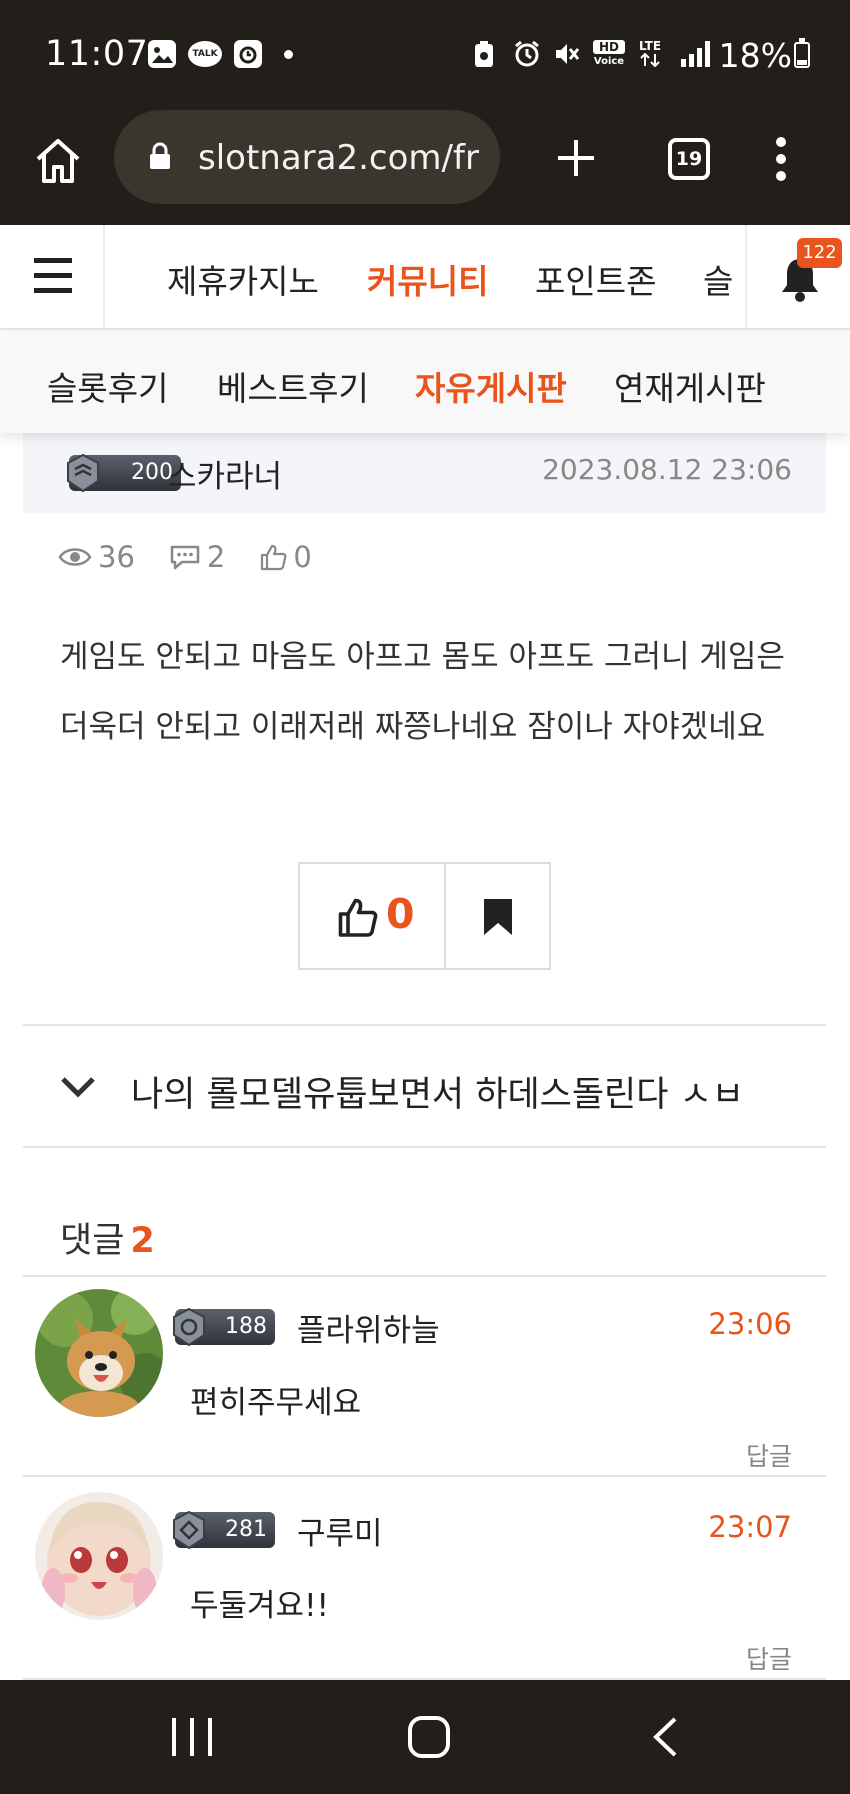  I want to click on related-post-title: 나의 롤모델유툽보면서 하데스돌린다 ㅅㅂ, so click(437, 1095).